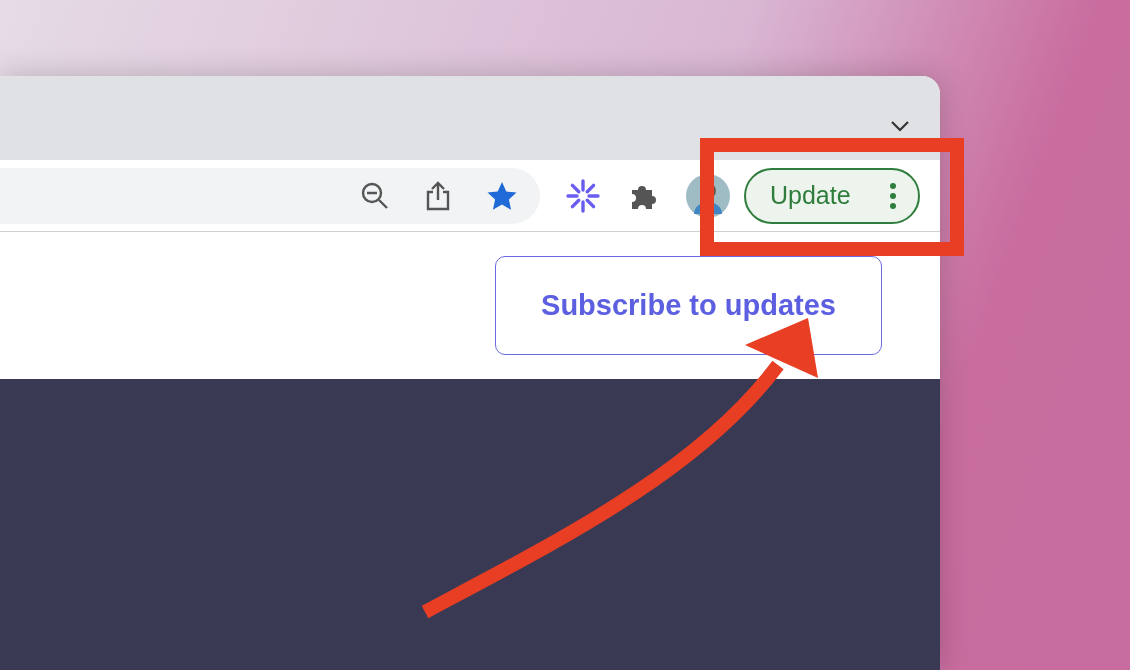  Describe the element at coordinates (583, 195) in the screenshot. I see `asterisk-icon` at that location.